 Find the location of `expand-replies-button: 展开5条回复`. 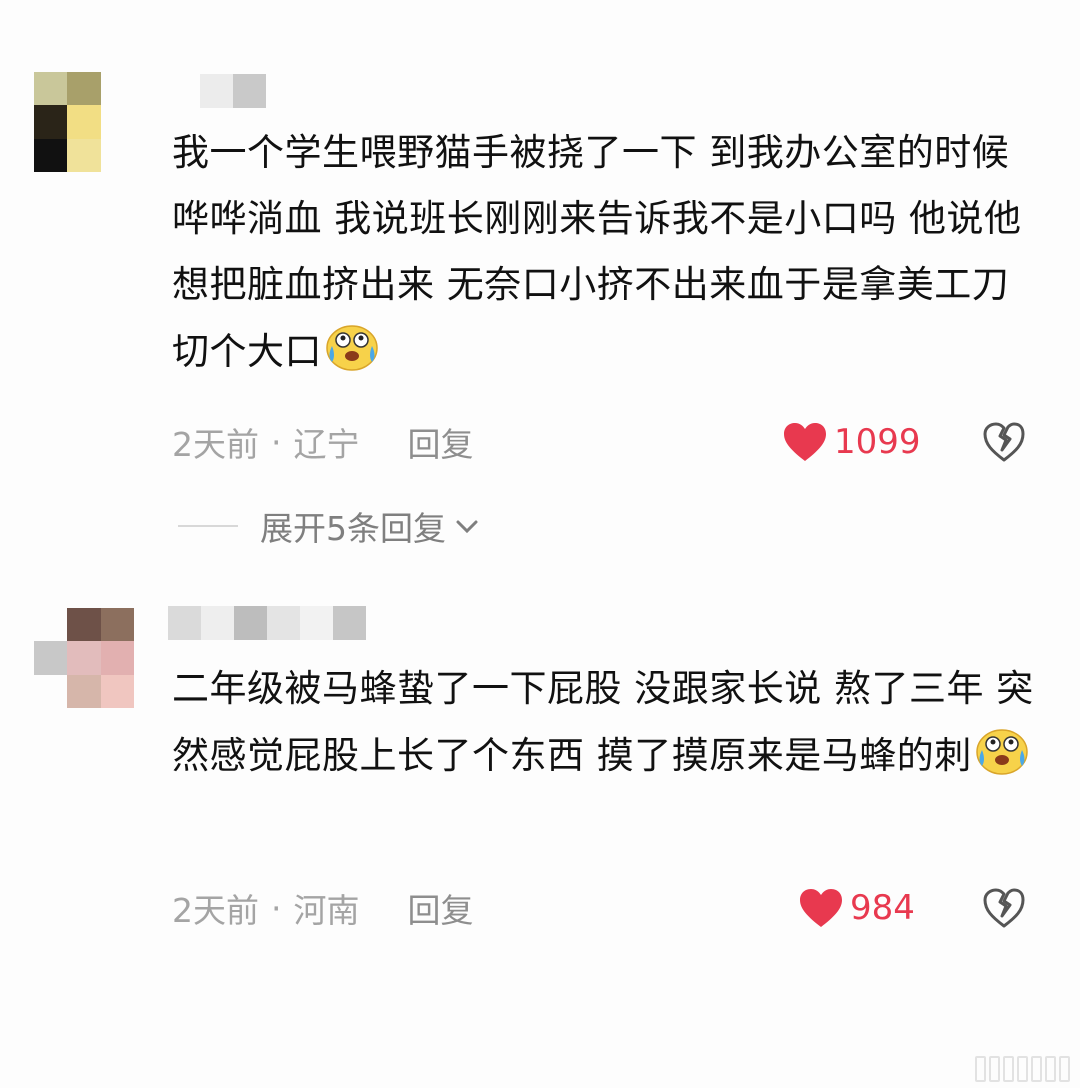

expand-replies-button: 展开5条回复 is located at coordinates (329, 526).